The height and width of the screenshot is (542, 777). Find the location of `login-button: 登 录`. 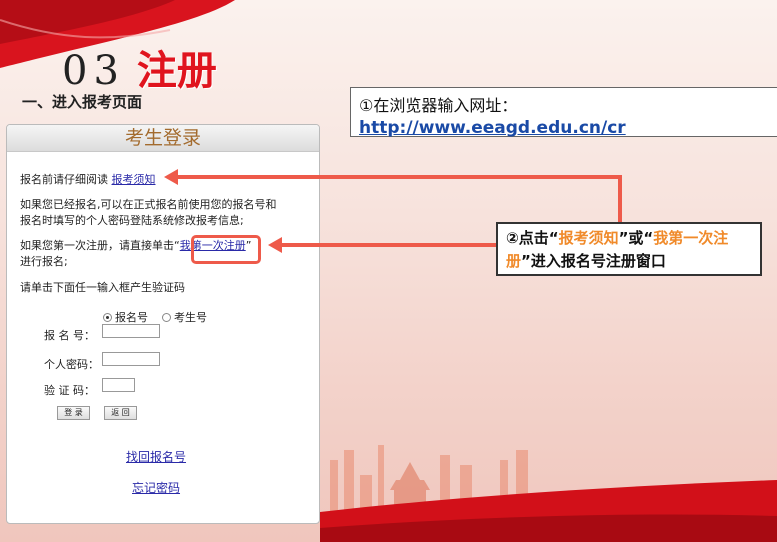

login-button: 登 录 is located at coordinates (73, 413).